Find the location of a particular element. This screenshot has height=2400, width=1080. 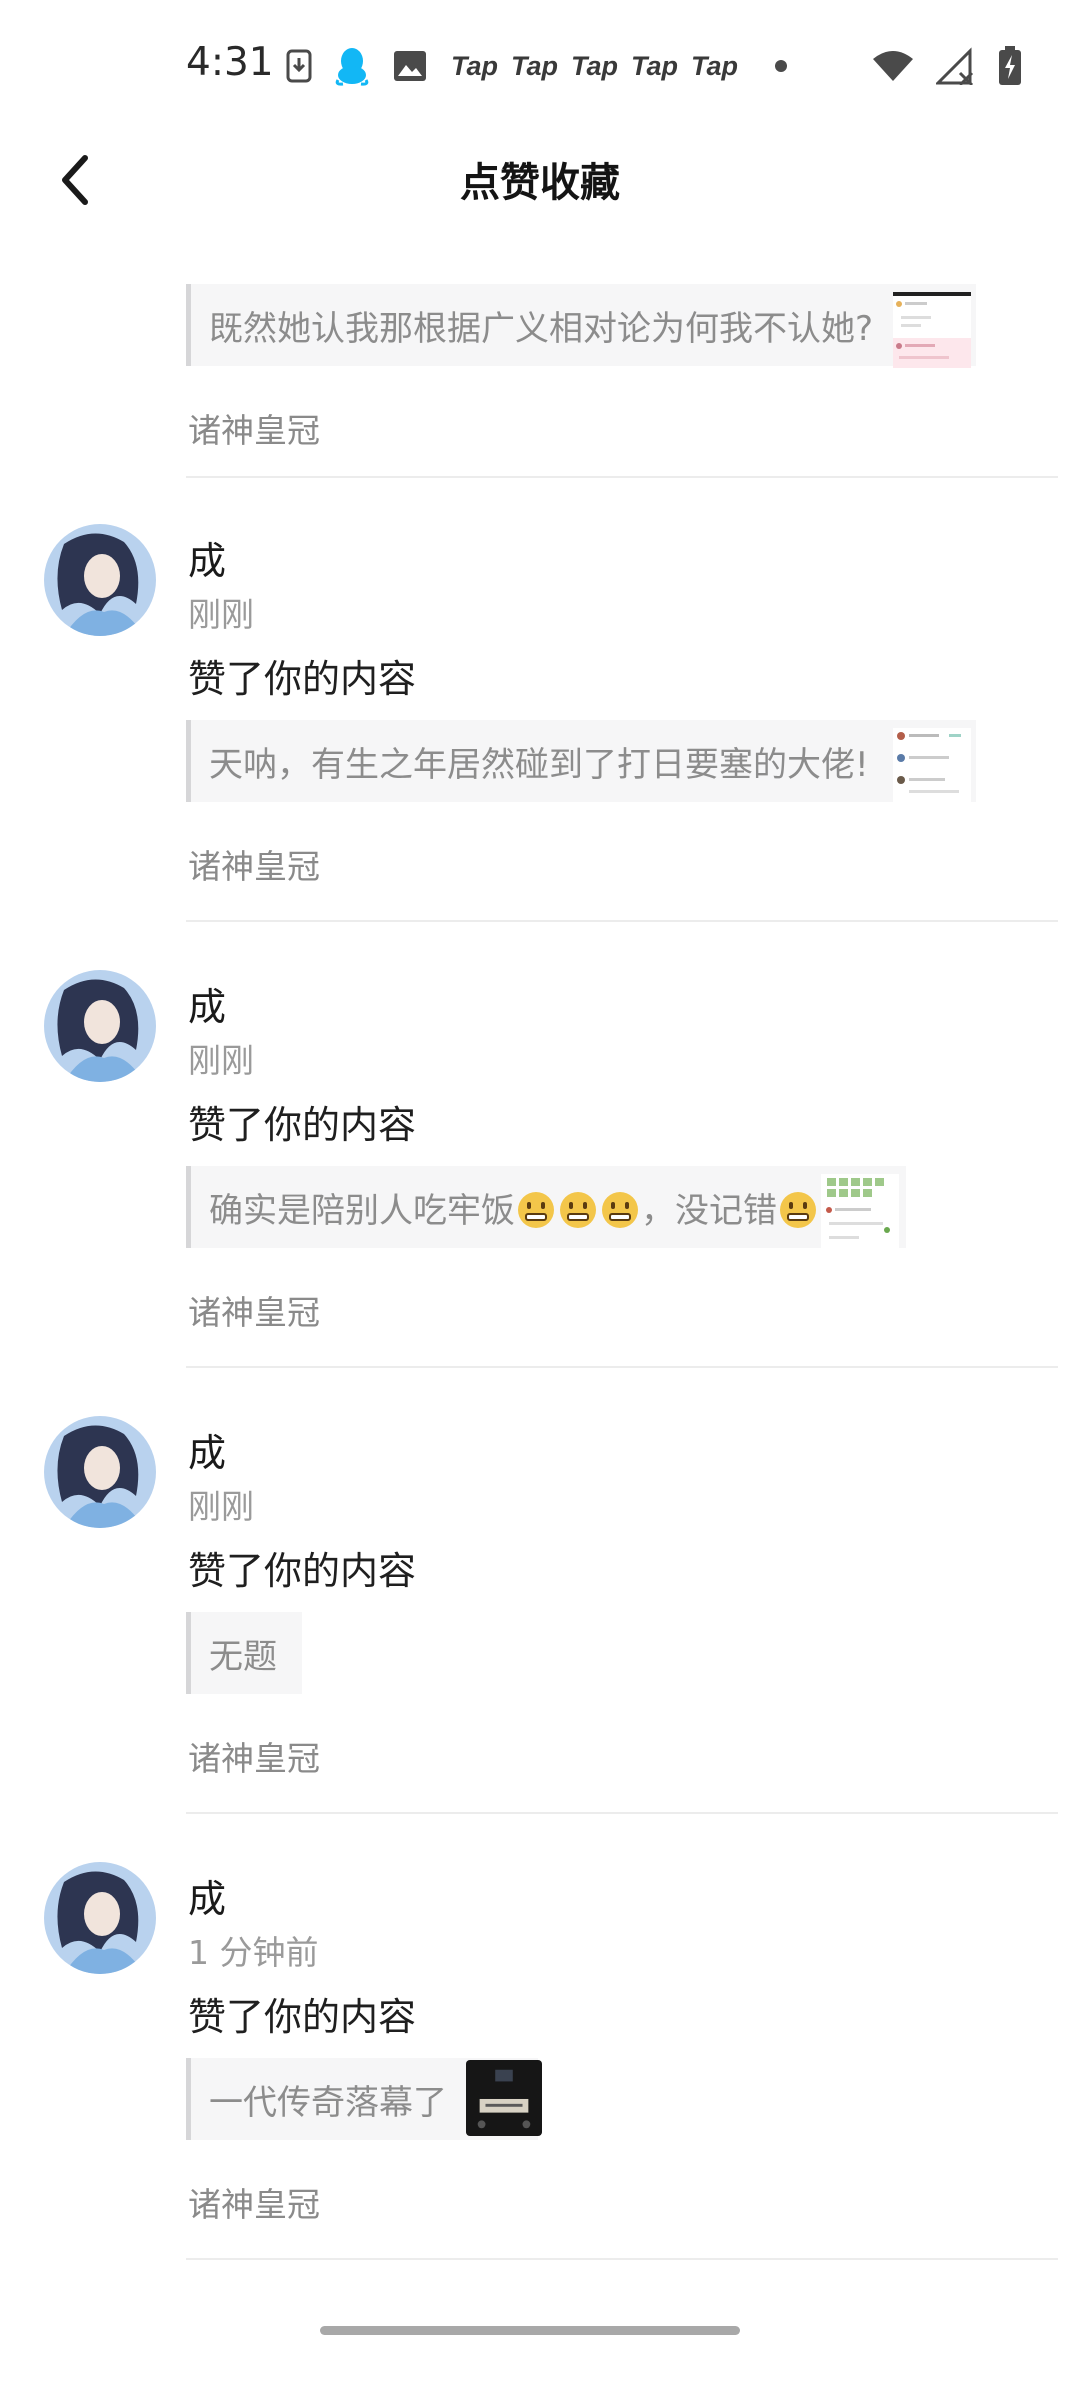

quoted-post-text: 既然她认我那根据广义相对论为何我不认她? is located at coordinates (541, 328).